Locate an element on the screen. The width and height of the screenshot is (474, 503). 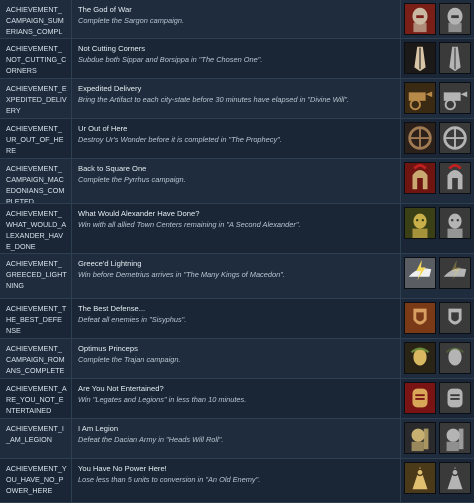
achievement-id: ACHIEVEMENT_YOU_HAVE_NO_POWER_HERE is located at coordinates (36, 480).